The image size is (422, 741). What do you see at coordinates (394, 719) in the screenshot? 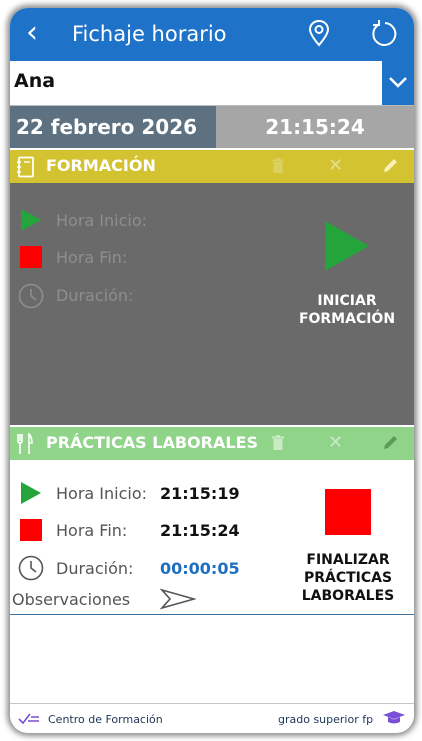
I see `graduation-cap-icon` at bounding box center [394, 719].